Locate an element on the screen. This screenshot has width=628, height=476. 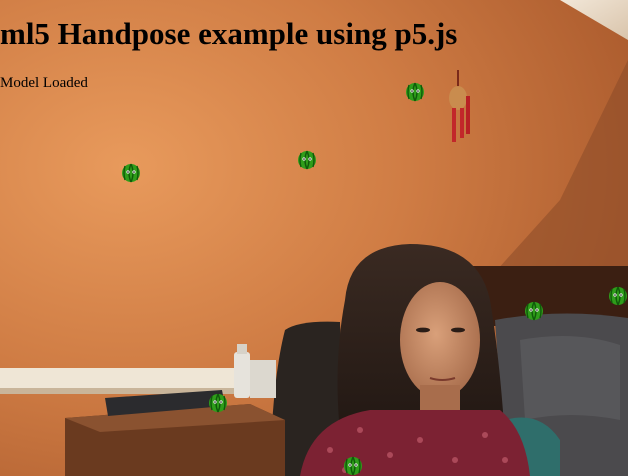
model-status-text: Model Loaded is located at coordinates (44, 83).